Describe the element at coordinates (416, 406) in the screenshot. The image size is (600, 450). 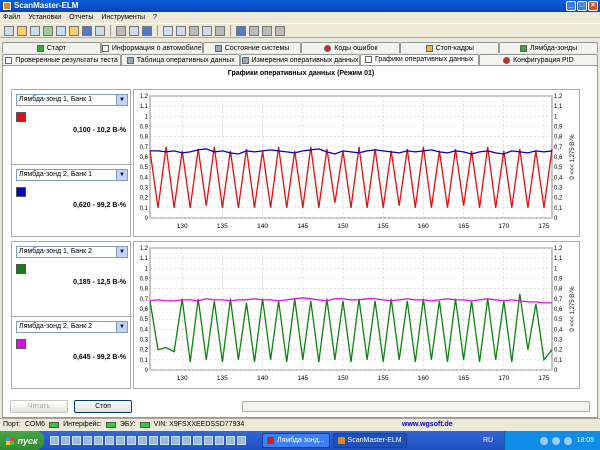
I see `horizontal-scrollbar` at that location.